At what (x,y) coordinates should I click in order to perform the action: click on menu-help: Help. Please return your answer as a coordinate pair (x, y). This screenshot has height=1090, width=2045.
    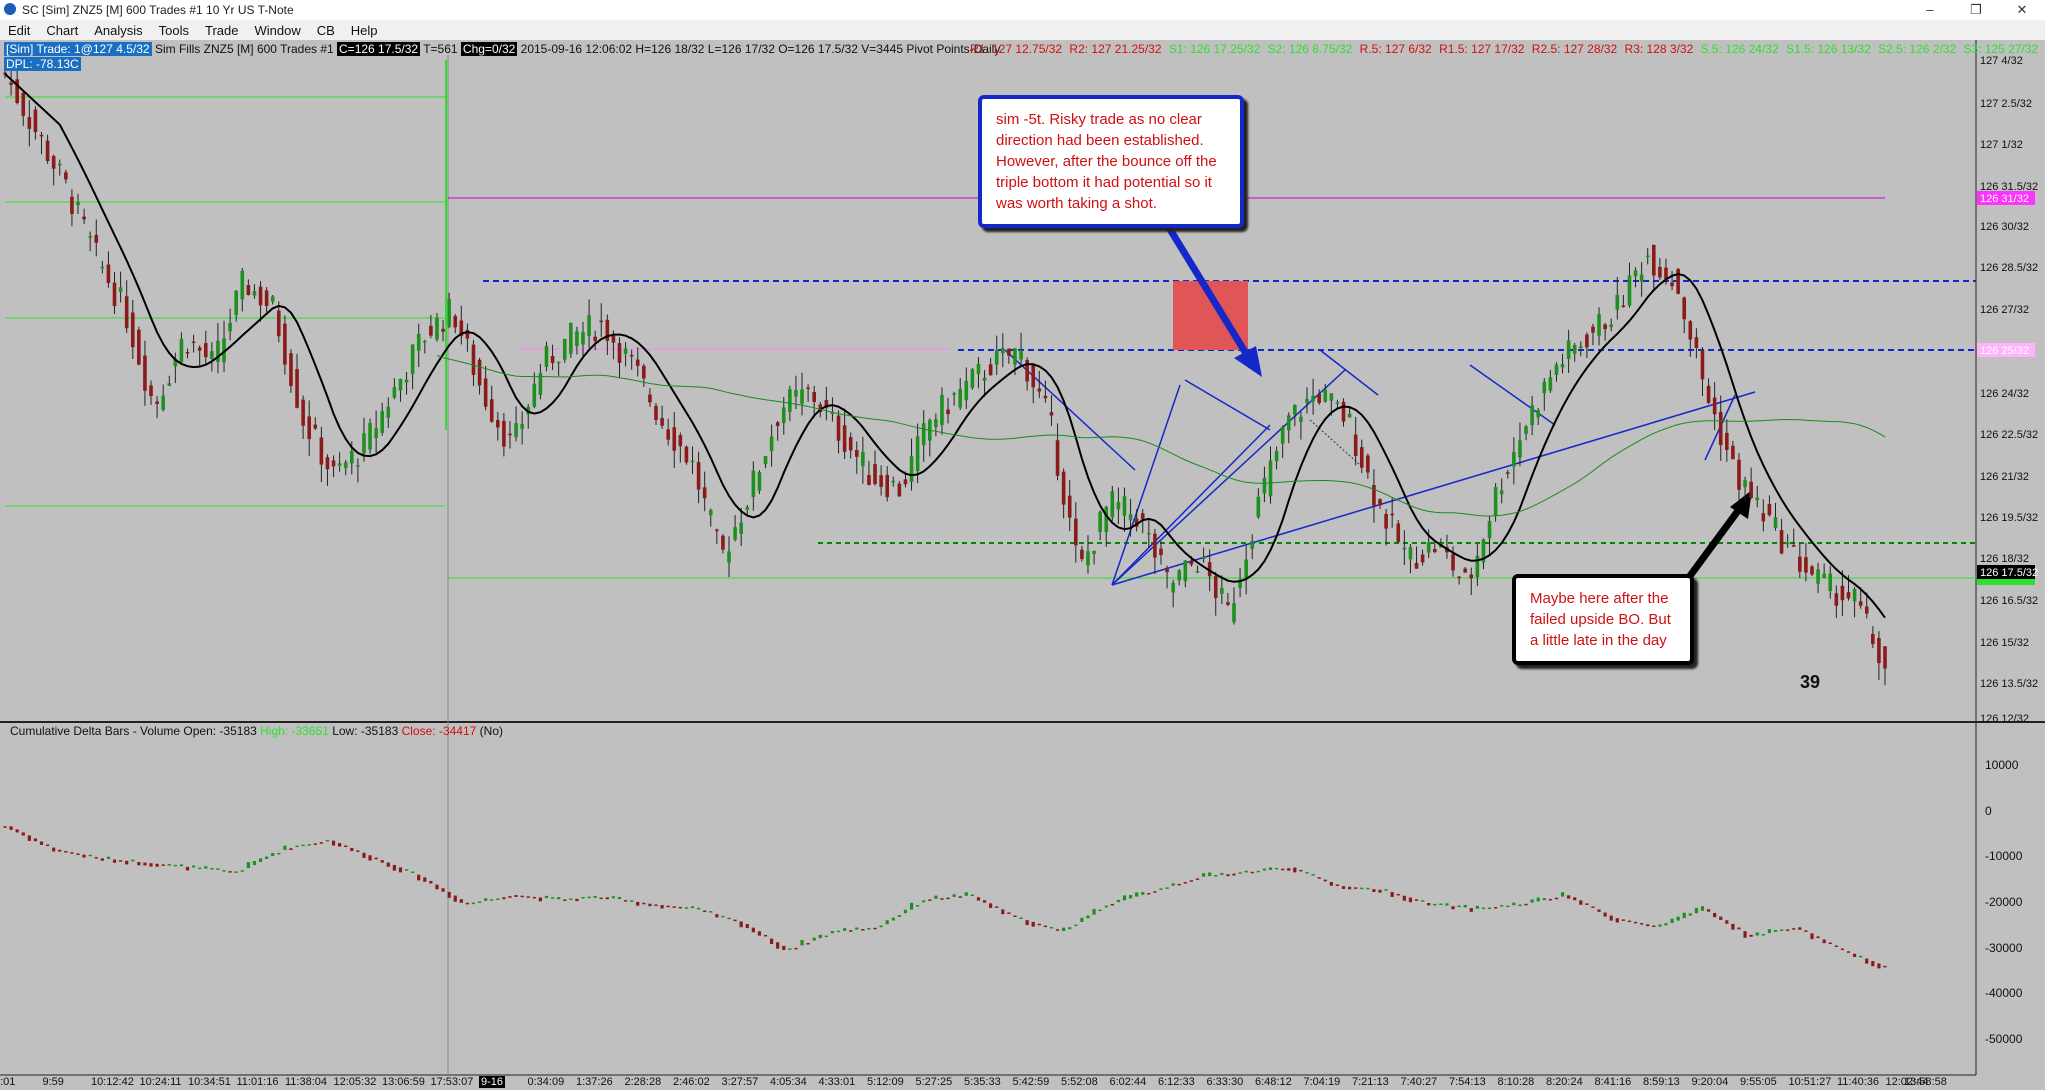
    Looking at the image, I should click on (364, 30).